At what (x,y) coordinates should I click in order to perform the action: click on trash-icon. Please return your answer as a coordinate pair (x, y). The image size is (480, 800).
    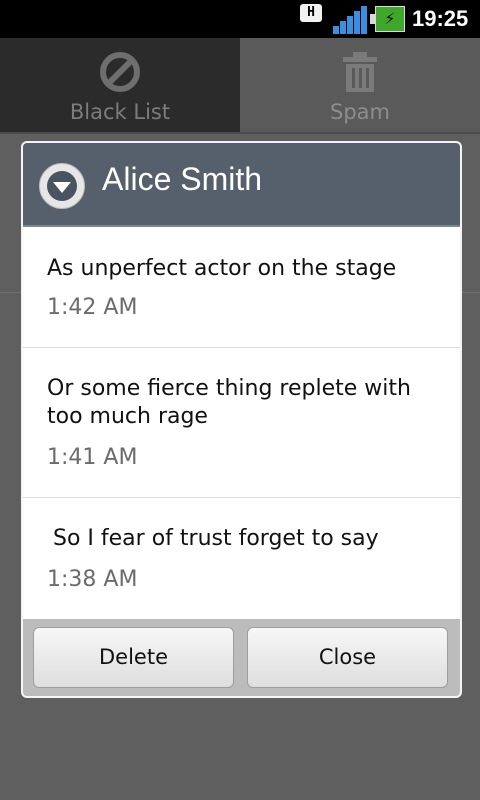
    Looking at the image, I should click on (360, 72).